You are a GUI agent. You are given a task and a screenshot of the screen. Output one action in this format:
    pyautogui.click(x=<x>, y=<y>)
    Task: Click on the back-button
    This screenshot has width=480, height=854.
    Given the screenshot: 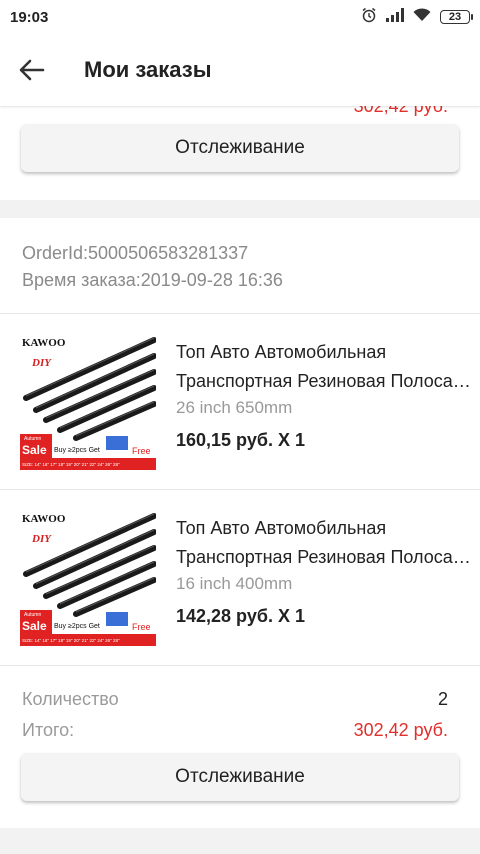 What is the action you would take?
    pyautogui.click(x=32, y=70)
    